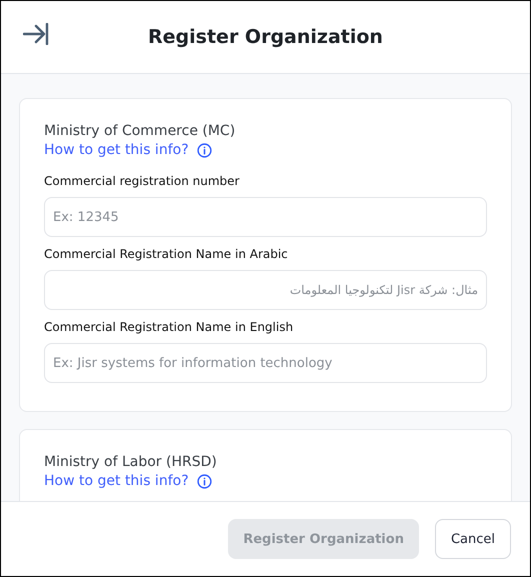  Describe the element at coordinates (472, 539) in the screenshot. I see `cancel-button: Cancel` at that location.